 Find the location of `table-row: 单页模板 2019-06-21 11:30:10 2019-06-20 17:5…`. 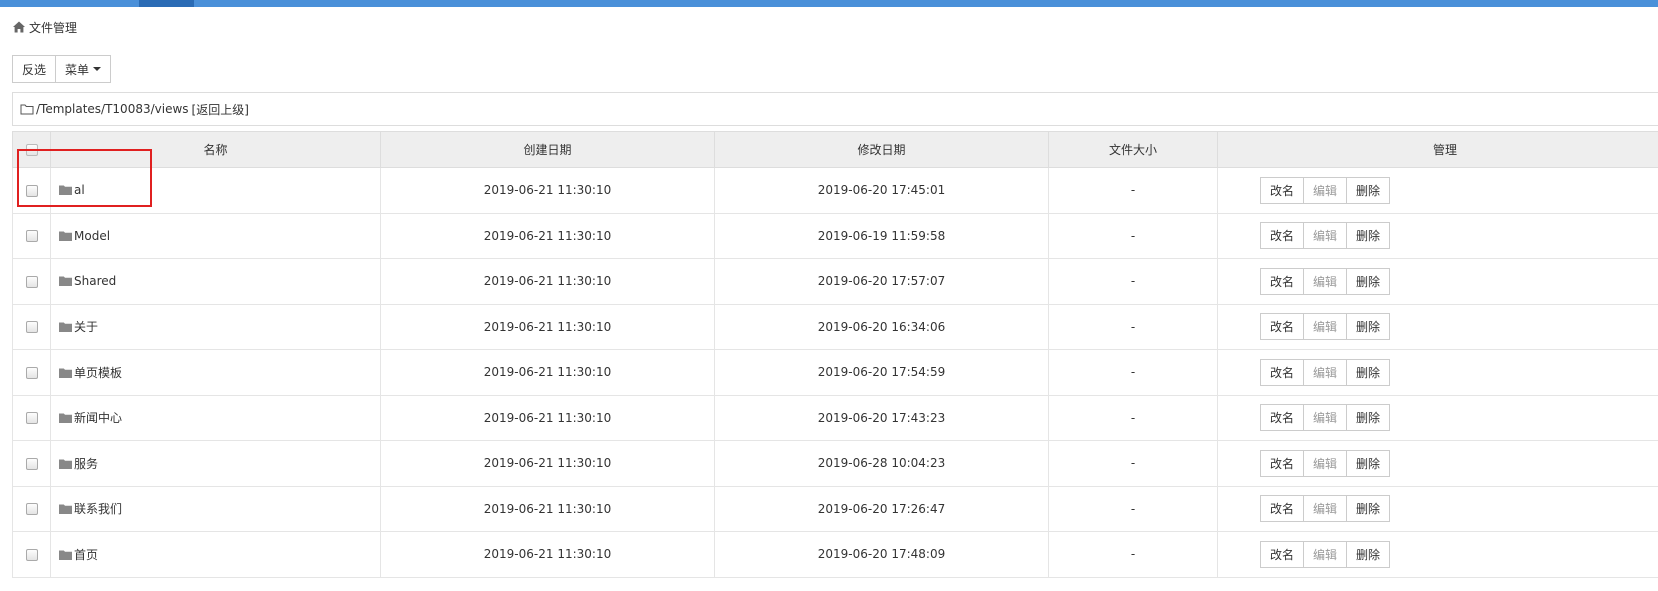

table-row: 单页模板 2019-06-21 11:30:10 2019-06-20 17:5… is located at coordinates (835, 372).